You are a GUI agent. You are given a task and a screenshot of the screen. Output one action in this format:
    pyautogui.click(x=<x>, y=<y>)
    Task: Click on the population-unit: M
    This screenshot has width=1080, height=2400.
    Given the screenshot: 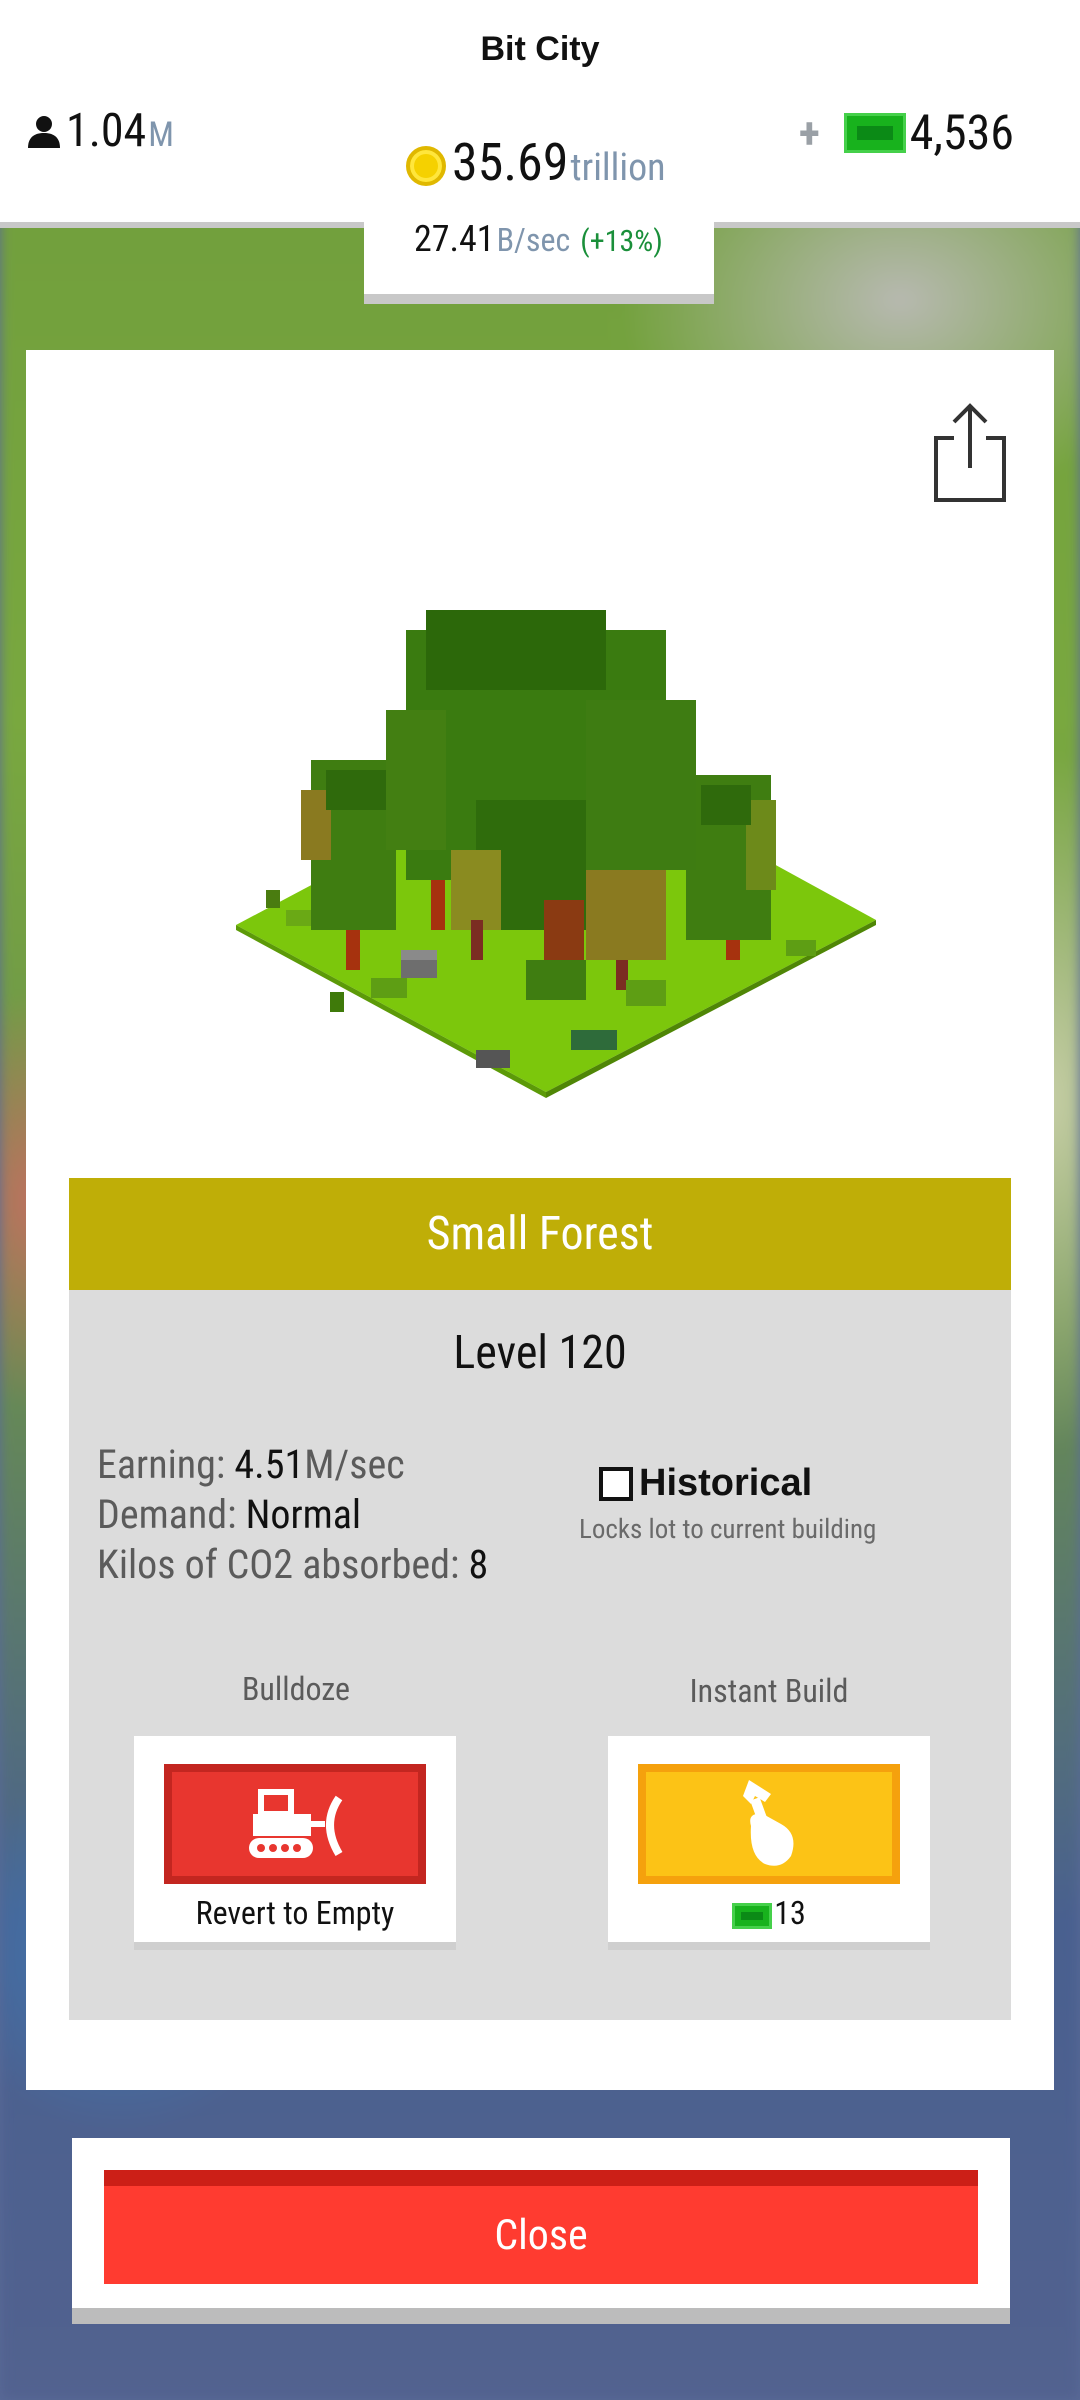 What is the action you would take?
    pyautogui.click(x=161, y=135)
    